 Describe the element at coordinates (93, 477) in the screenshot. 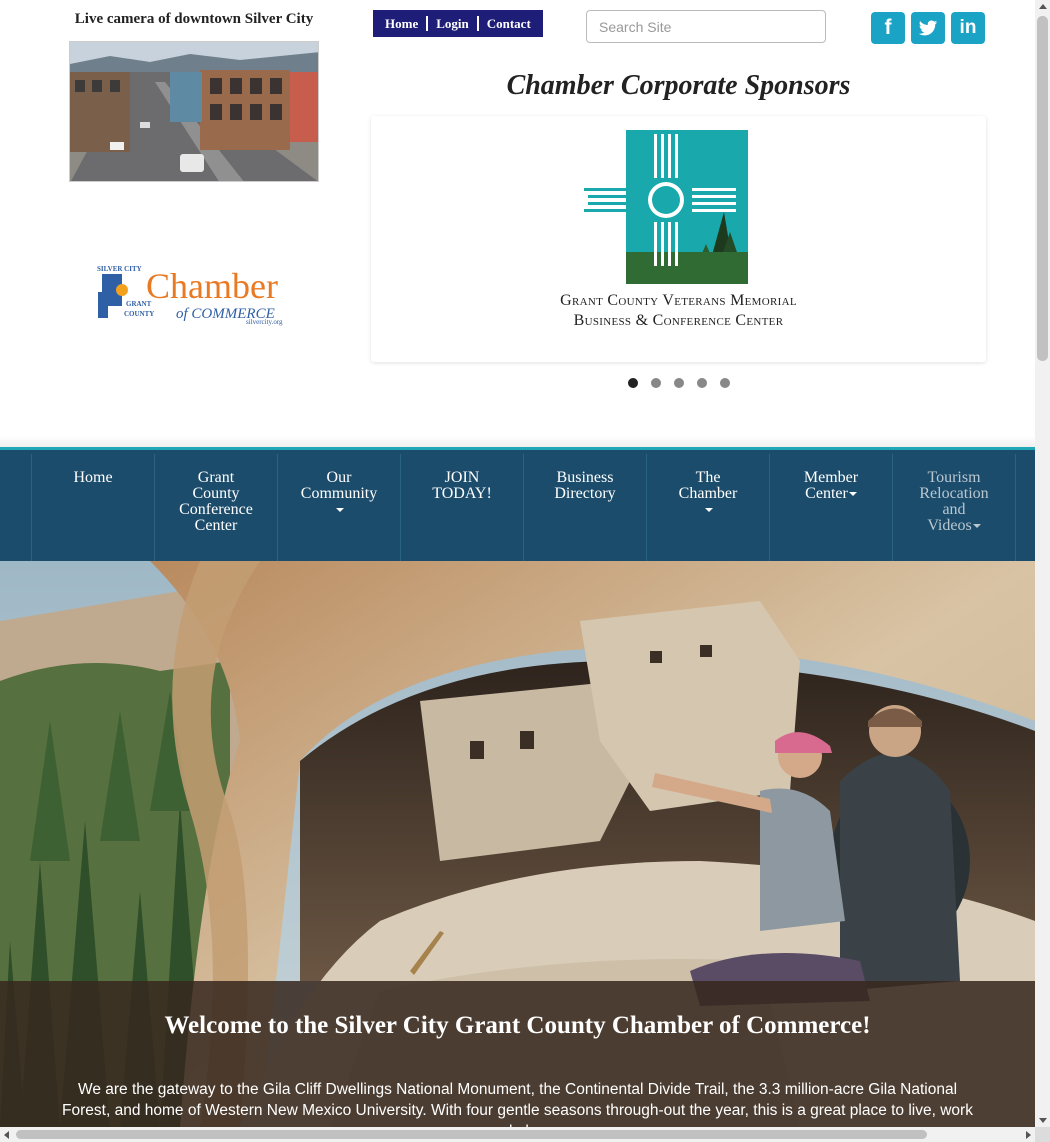

I see `nav-home-label: Home` at that location.